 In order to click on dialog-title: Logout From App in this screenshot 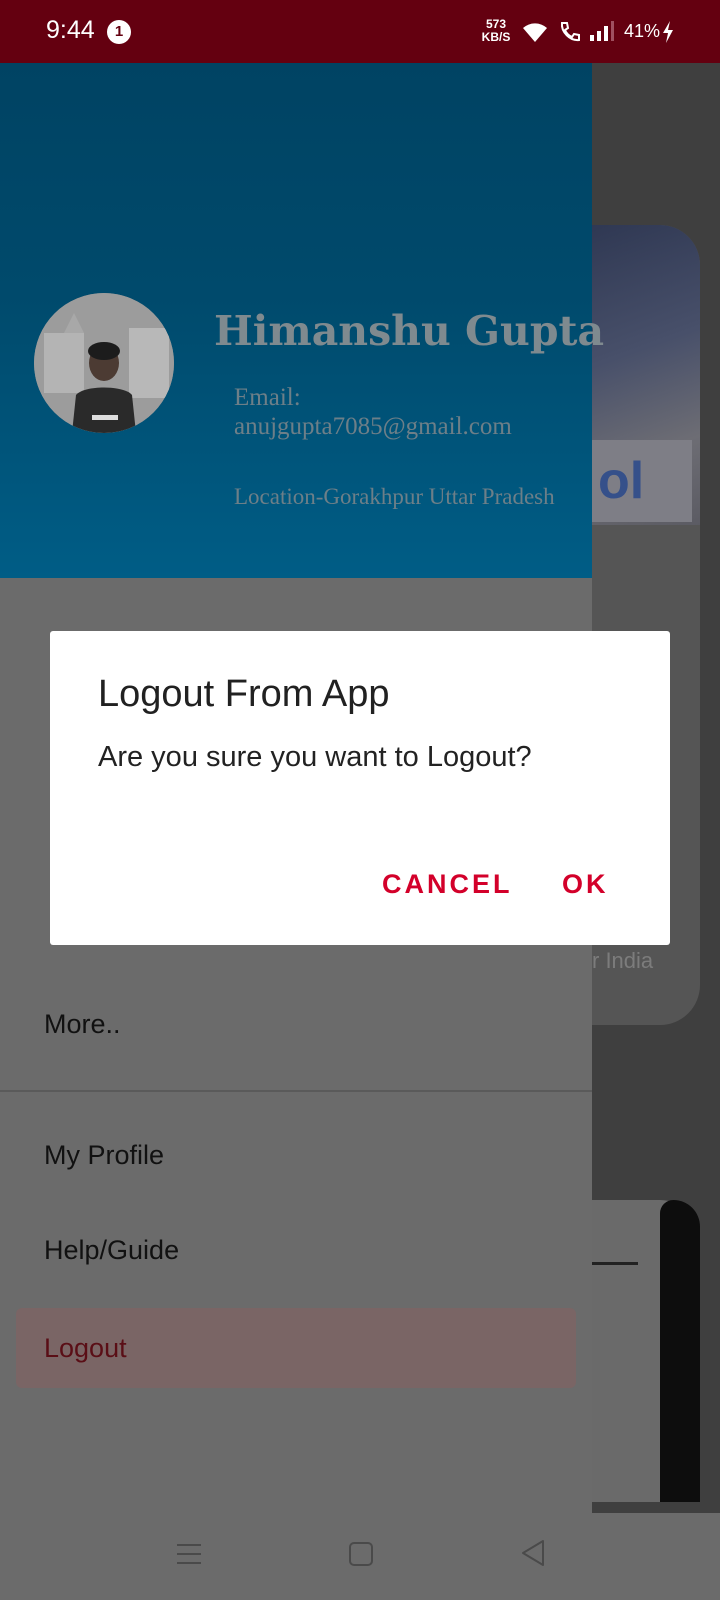, I will do `click(244, 694)`.